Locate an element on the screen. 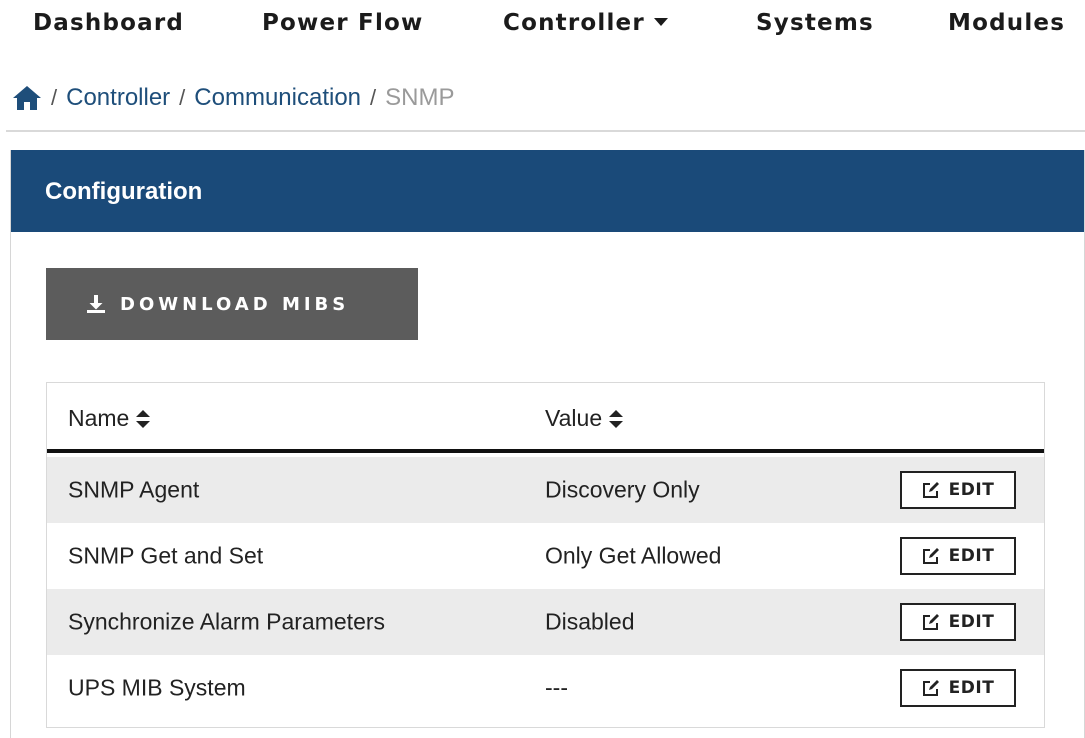  nav-item-modules: Modules is located at coordinates (1006, 23).